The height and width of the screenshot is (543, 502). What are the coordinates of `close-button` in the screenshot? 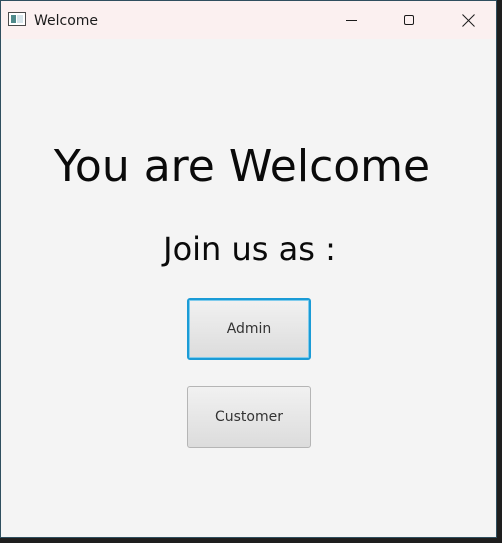 It's located at (468, 20).